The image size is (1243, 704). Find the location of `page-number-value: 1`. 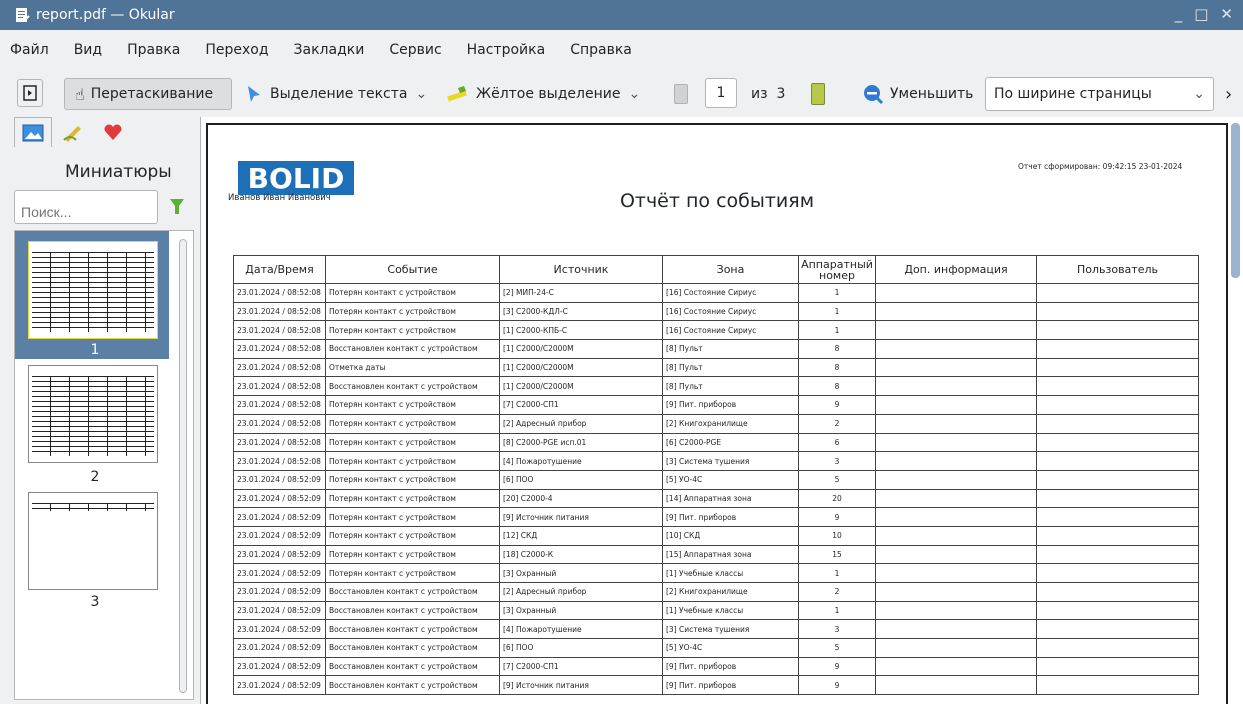

page-number-value: 1 is located at coordinates (721, 93).